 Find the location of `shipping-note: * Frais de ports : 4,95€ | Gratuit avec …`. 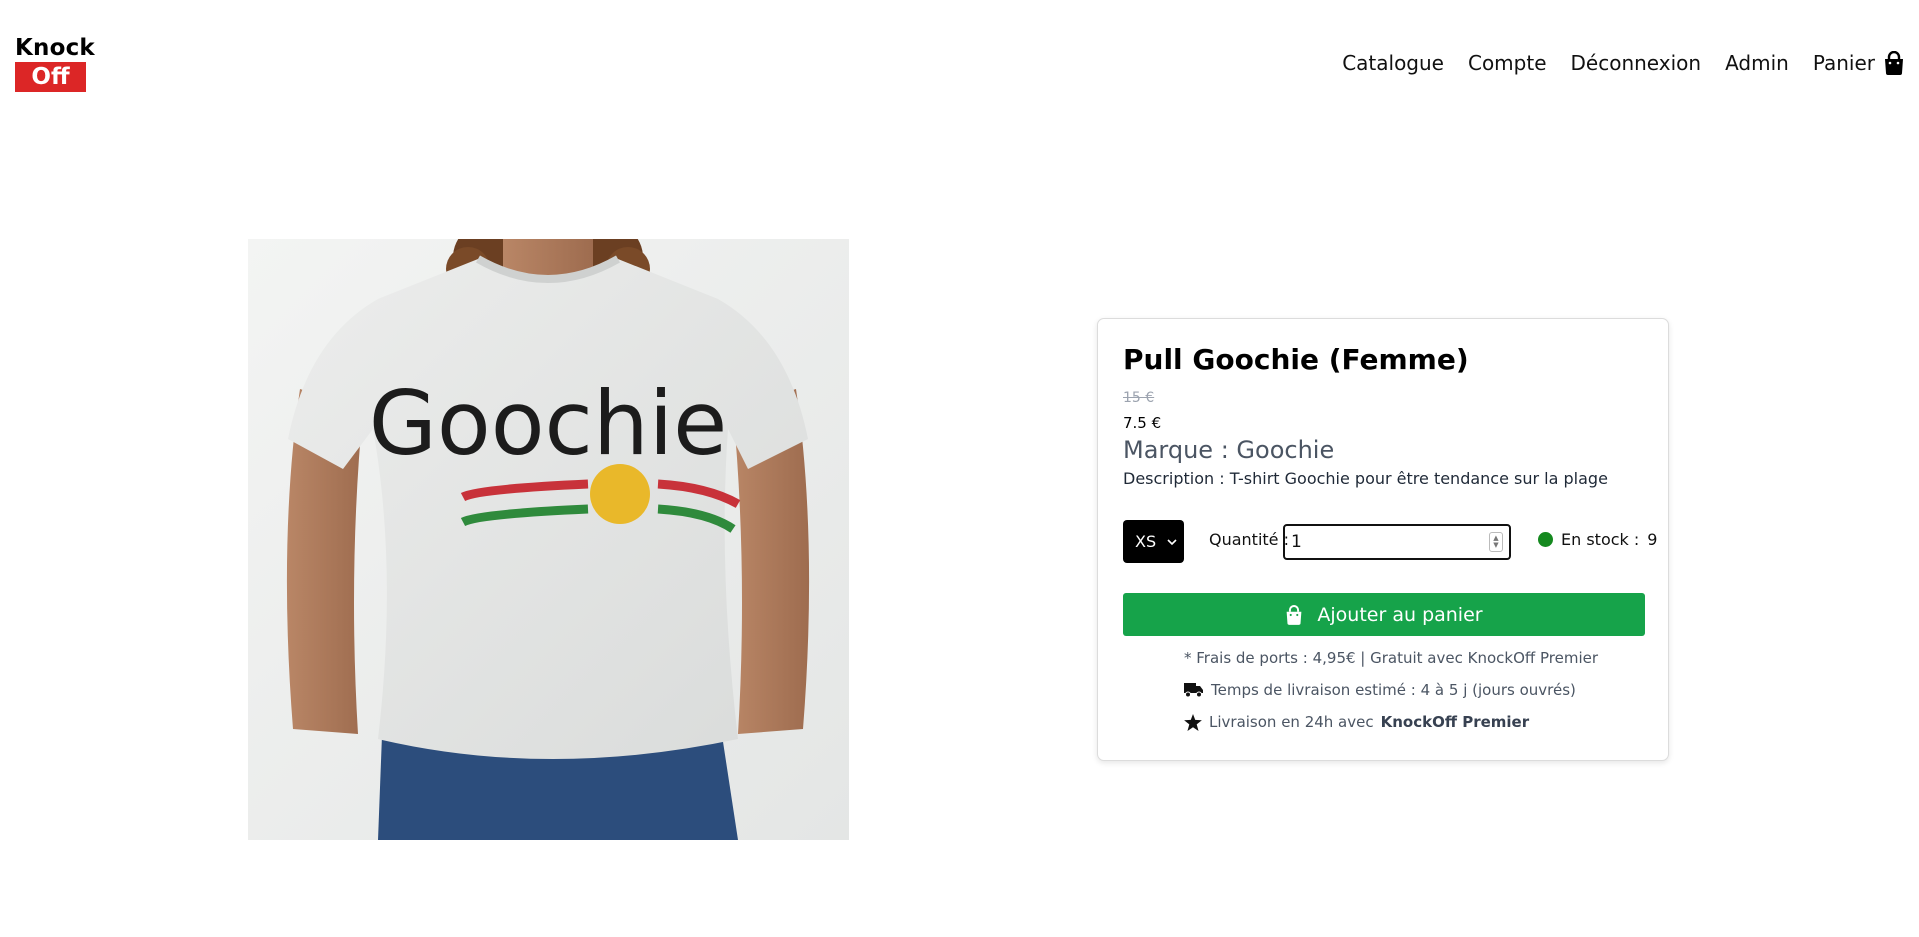

shipping-note: * Frais de ports : 4,95€ | Gratuit avec … is located at coordinates (1391, 658).